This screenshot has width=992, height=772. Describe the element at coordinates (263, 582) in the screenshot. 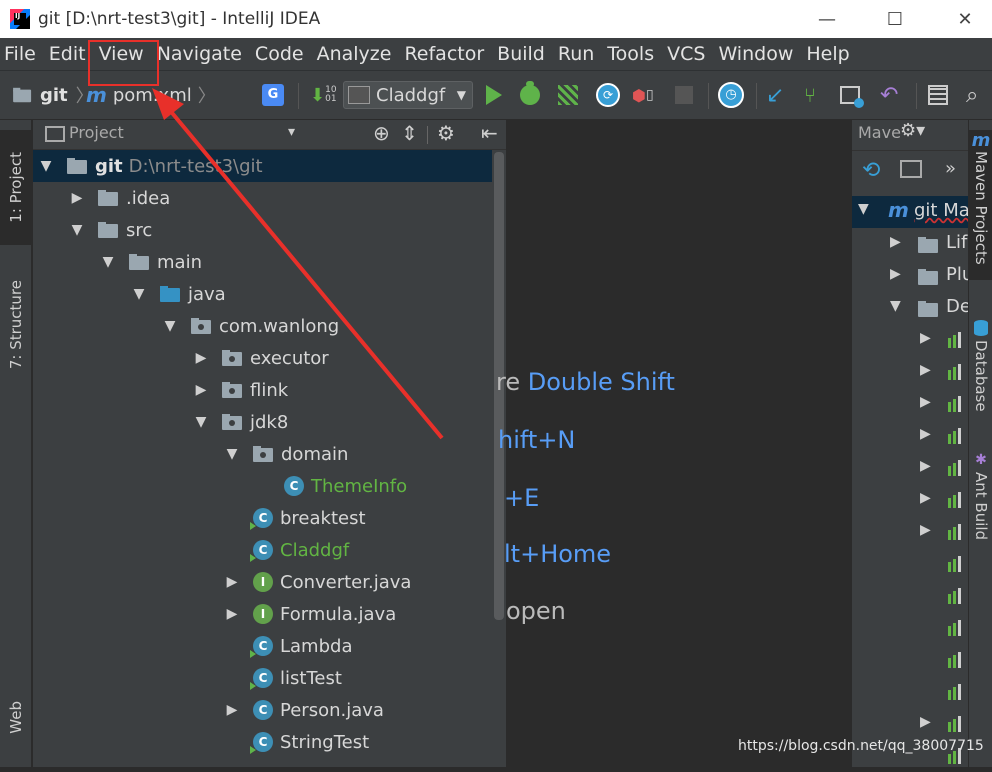

I see `tree-row: ▶ I Converter.java` at that location.